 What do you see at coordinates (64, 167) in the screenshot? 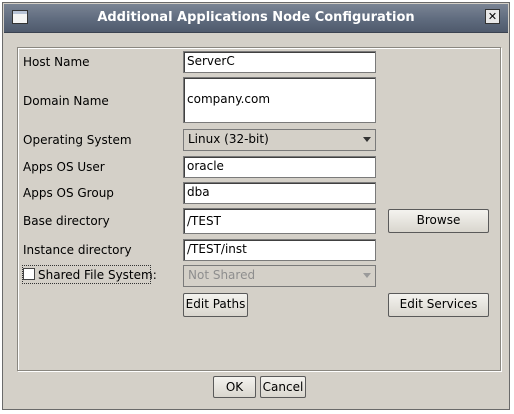
I see `apps-os-user-label: Apps OS User` at bounding box center [64, 167].